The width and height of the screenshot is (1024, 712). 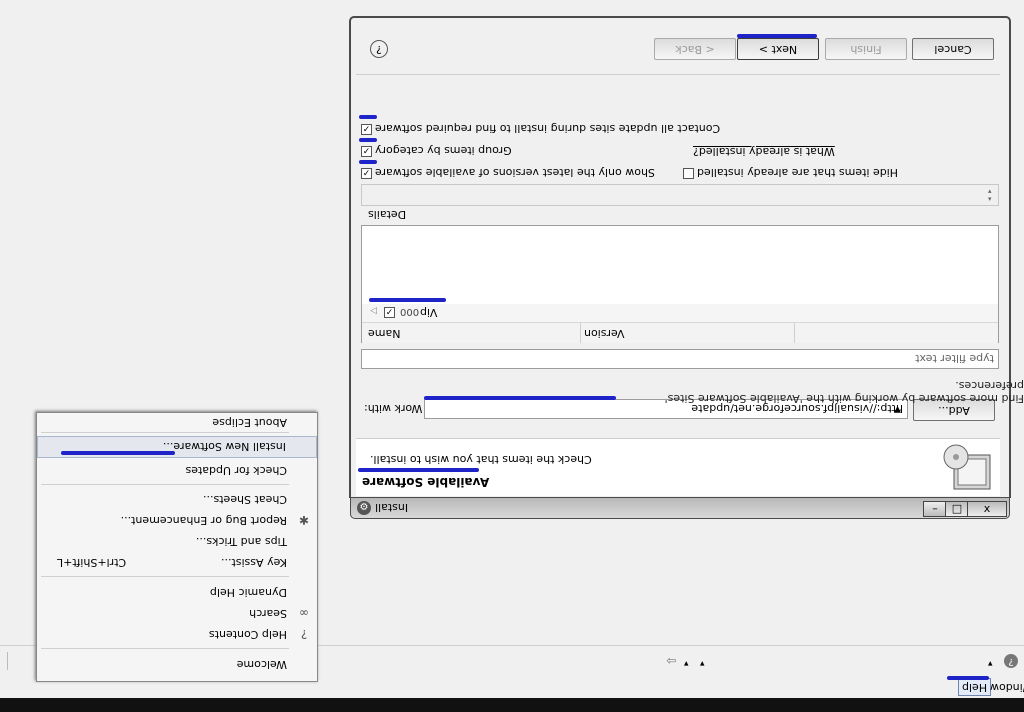 What do you see at coordinates (393, 408) in the screenshot?
I see `work-with-label: Work with:` at bounding box center [393, 408].